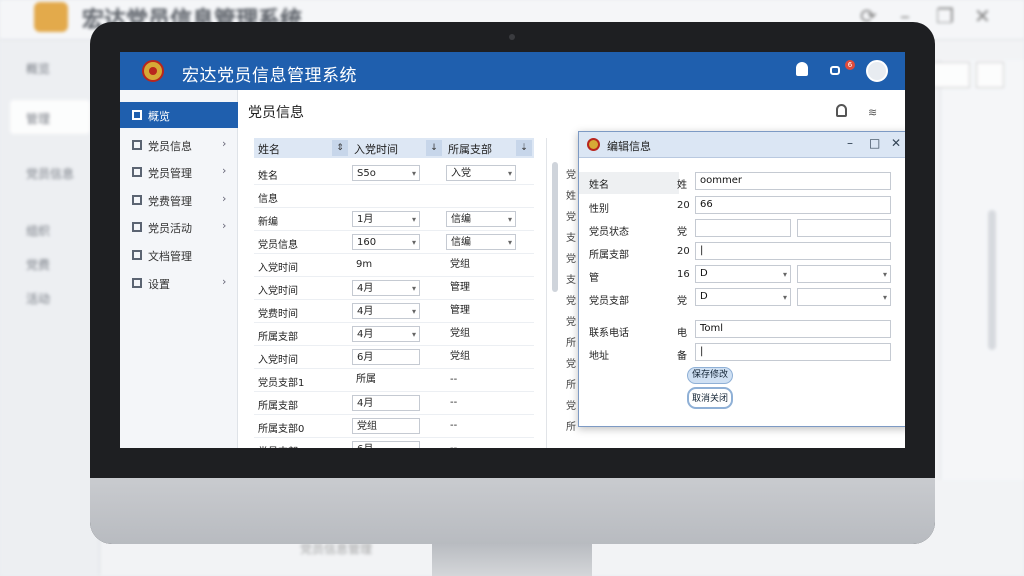  I want to click on sidebar-item-member-info: 党员信息 ›, so click(179, 145).